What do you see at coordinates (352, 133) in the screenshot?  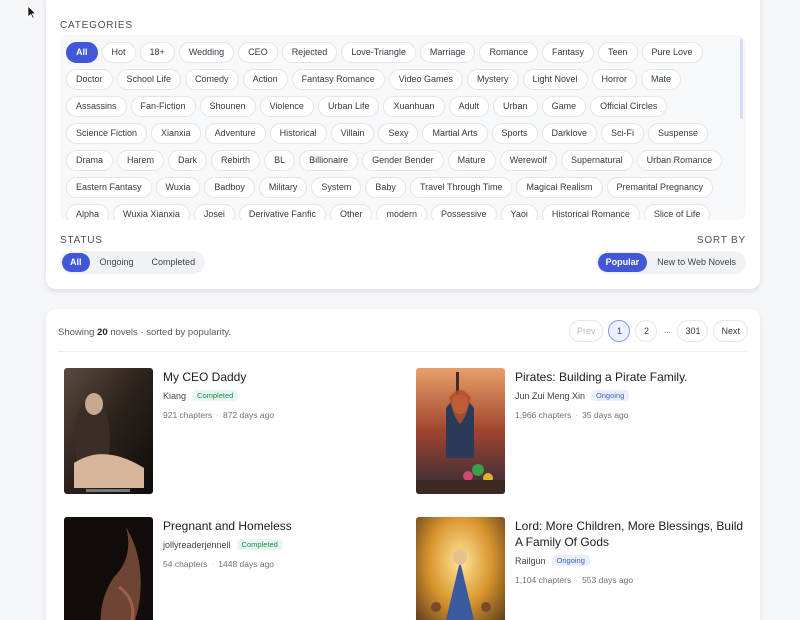 I see `category-chip-villain: Villain` at bounding box center [352, 133].